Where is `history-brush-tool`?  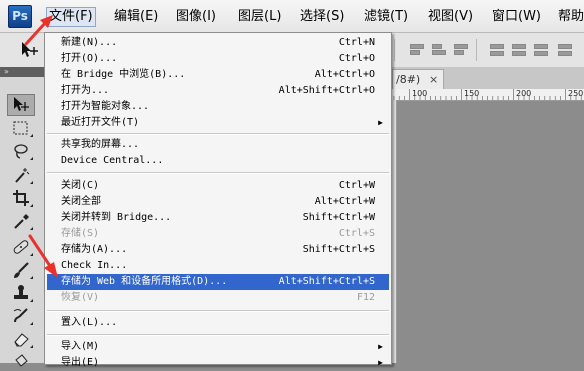
history-brush-tool is located at coordinates (21, 316).